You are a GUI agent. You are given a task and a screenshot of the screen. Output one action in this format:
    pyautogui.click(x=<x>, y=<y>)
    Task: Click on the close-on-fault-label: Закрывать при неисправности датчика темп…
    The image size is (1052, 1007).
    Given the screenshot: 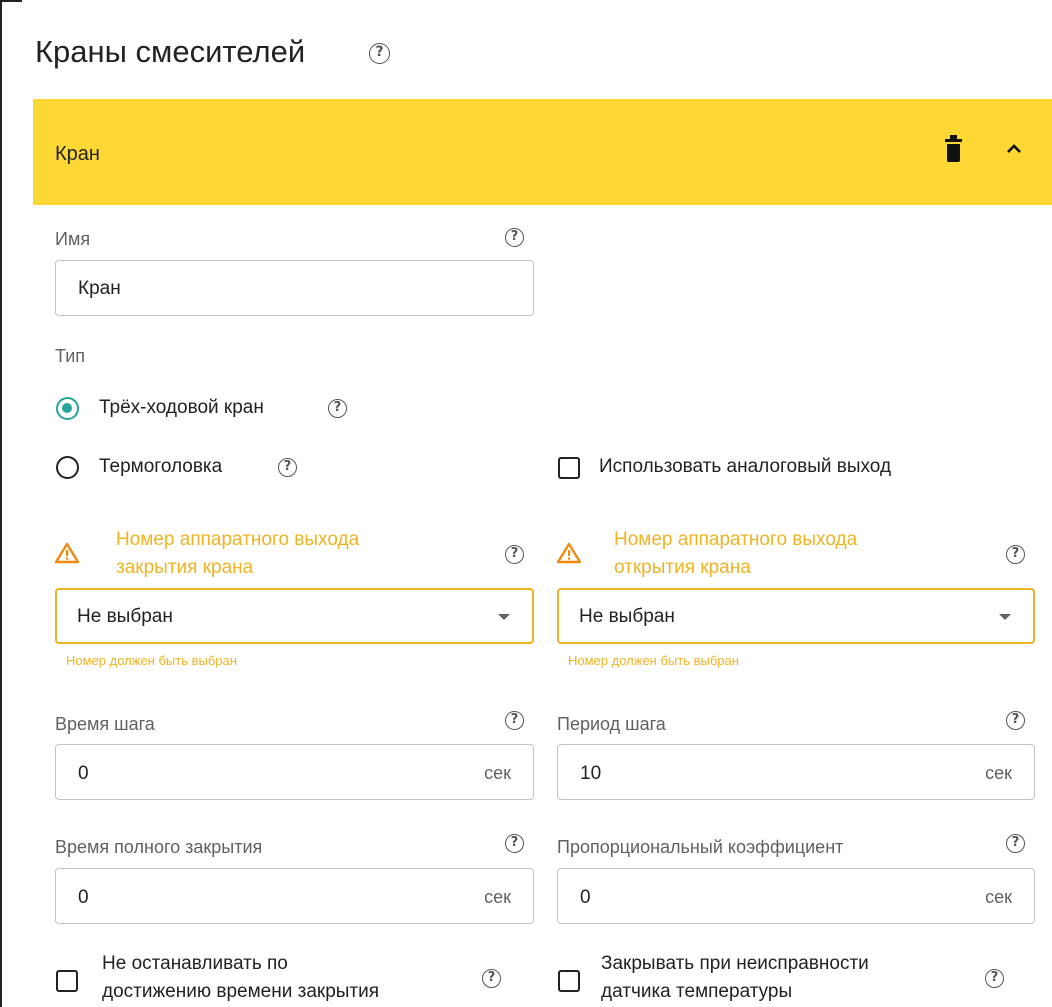 What is the action you would take?
    pyautogui.click(x=735, y=978)
    